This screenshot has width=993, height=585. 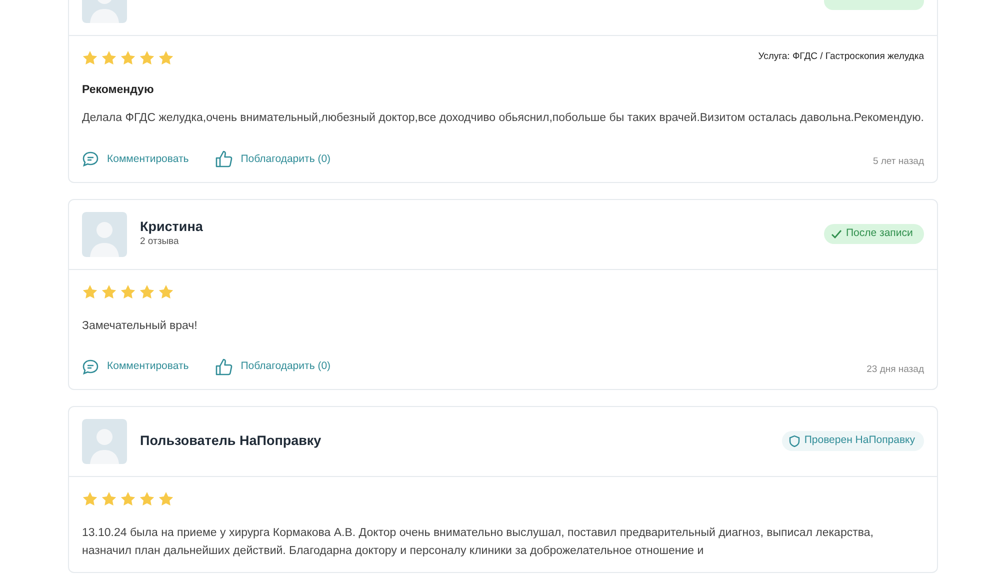 I want to click on author-name: Кристина, so click(x=171, y=226).